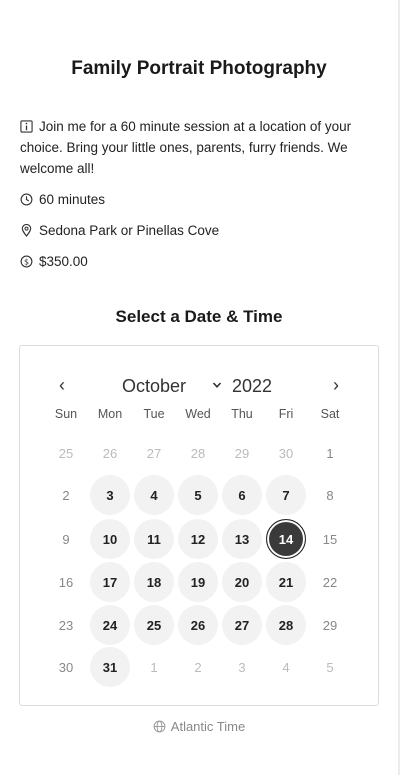  I want to click on calendar-day: 25, so click(66, 453).